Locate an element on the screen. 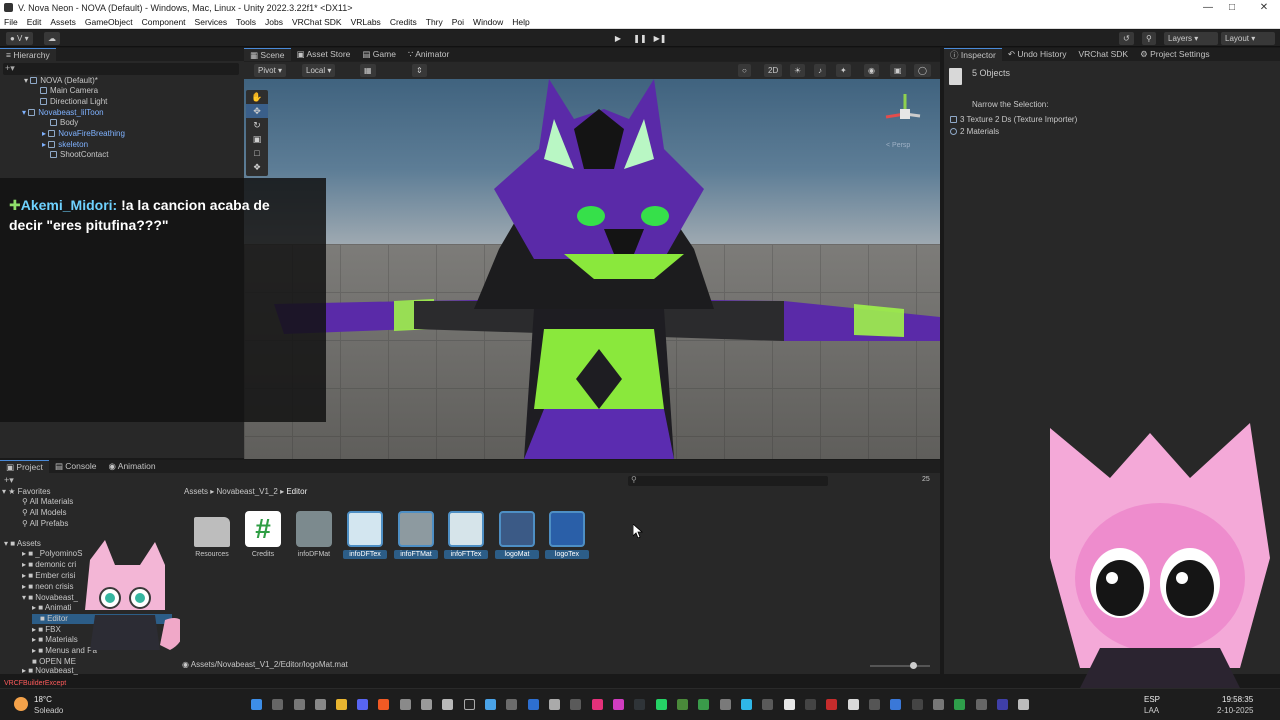  asset-infodfmat: infoDFMat is located at coordinates (314, 535).